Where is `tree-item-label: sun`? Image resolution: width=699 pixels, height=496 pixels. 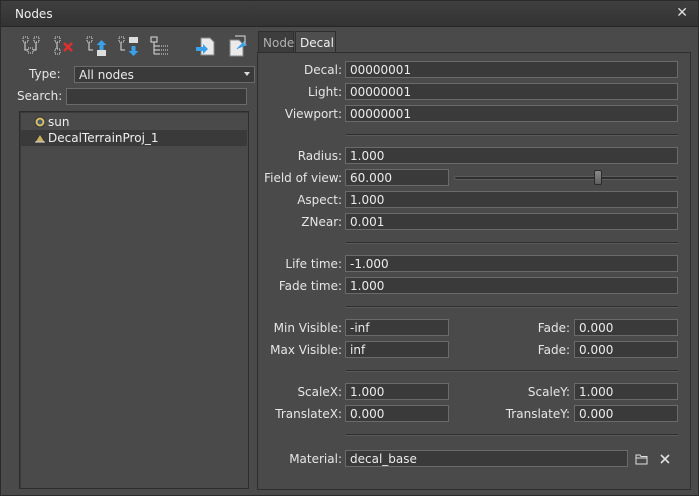 tree-item-label: sun is located at coordinates (59, 122).